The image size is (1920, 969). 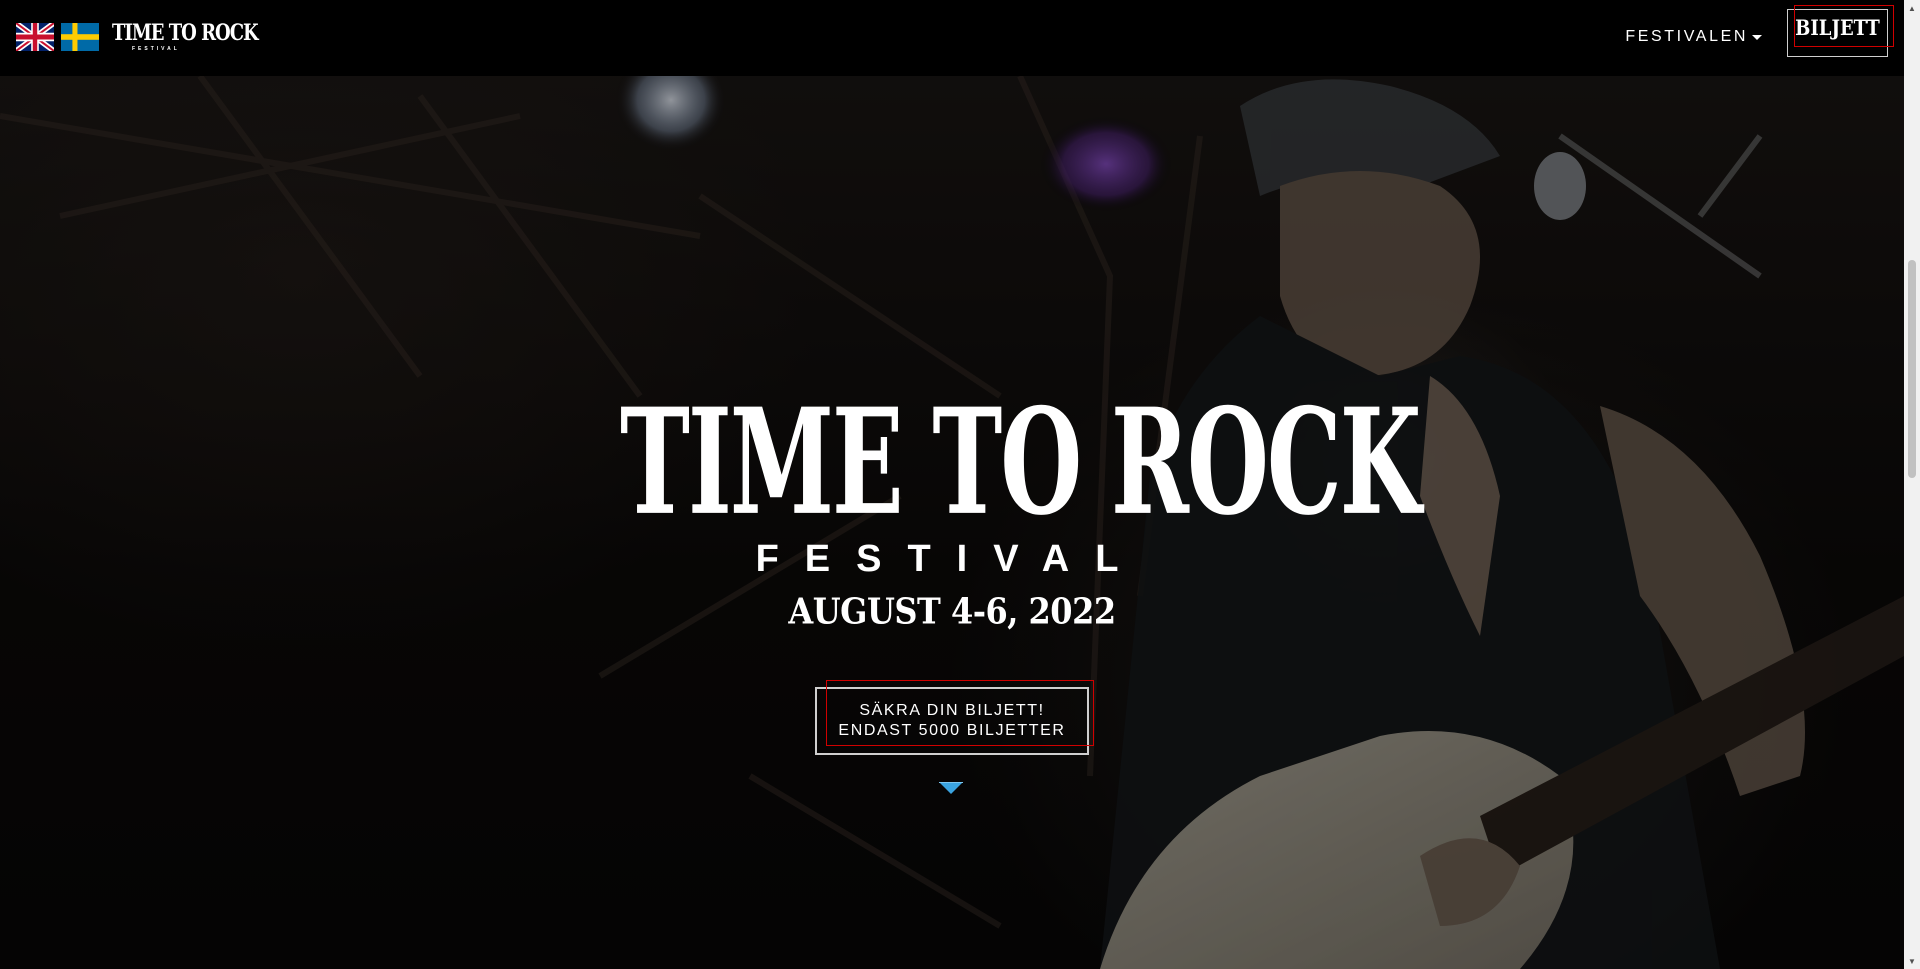 I want to click on hero-title: TIME TO ROCK, so click(x=1020, y=463).